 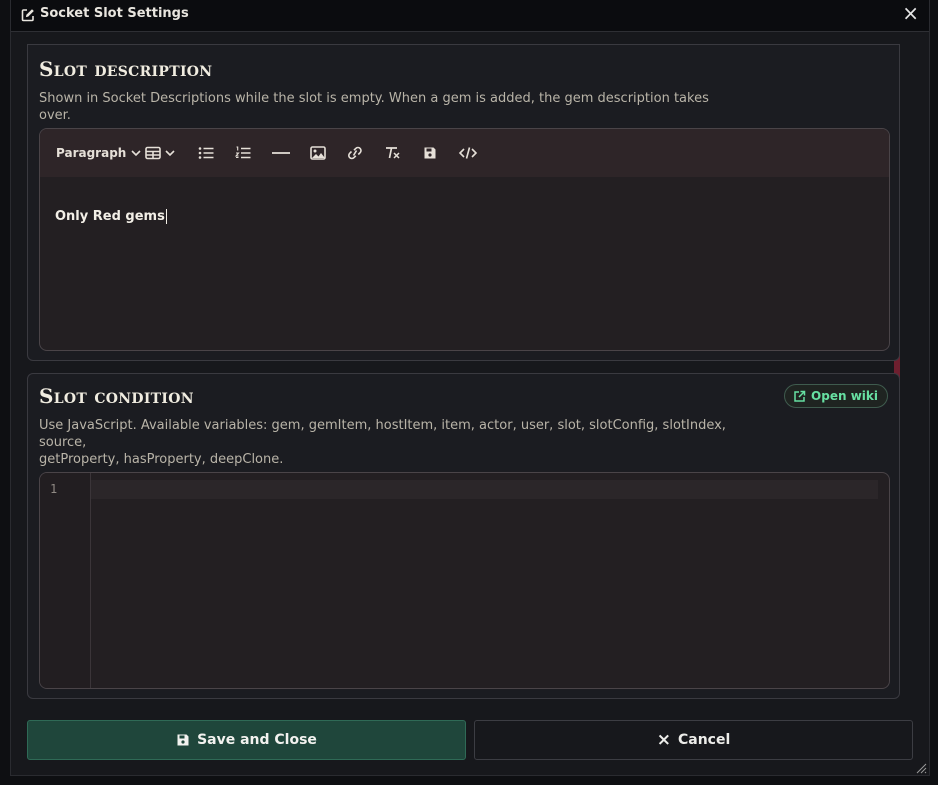 What do you see at coordinates (153, 153) in the screenshot?
I see `table-icon` at bounding box center [153, 153].